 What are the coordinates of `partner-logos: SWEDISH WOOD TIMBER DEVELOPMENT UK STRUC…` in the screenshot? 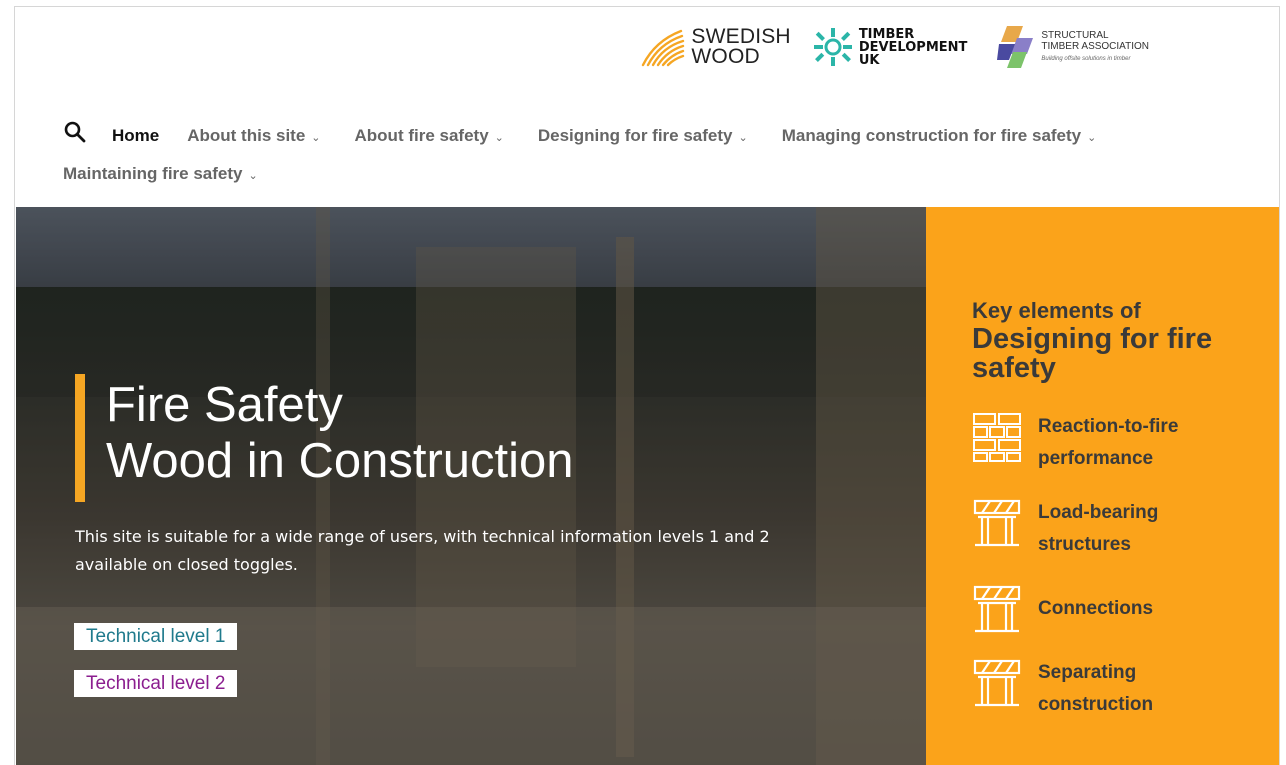 It's located at (895, 47).